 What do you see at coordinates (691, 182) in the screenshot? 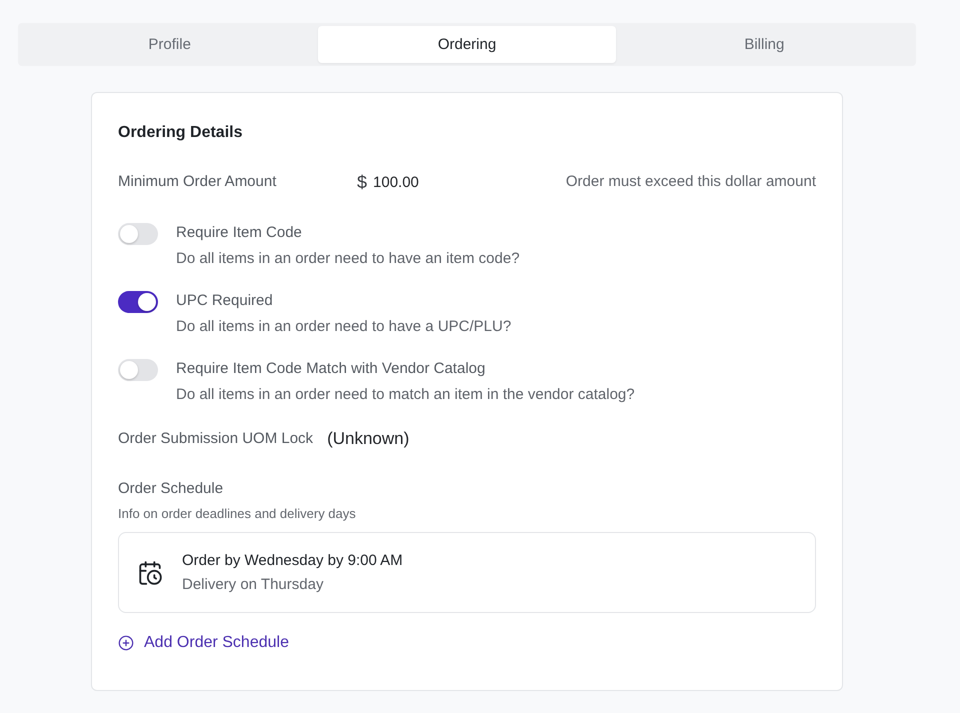
I see `field-hint: Order must exceed this dollar amount` at bounding box center [691, 182].